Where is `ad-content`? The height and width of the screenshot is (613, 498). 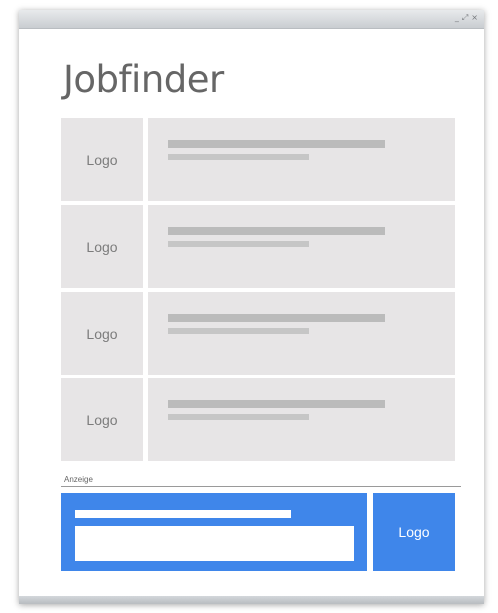
ad-content is located at coordinates (214, 532).